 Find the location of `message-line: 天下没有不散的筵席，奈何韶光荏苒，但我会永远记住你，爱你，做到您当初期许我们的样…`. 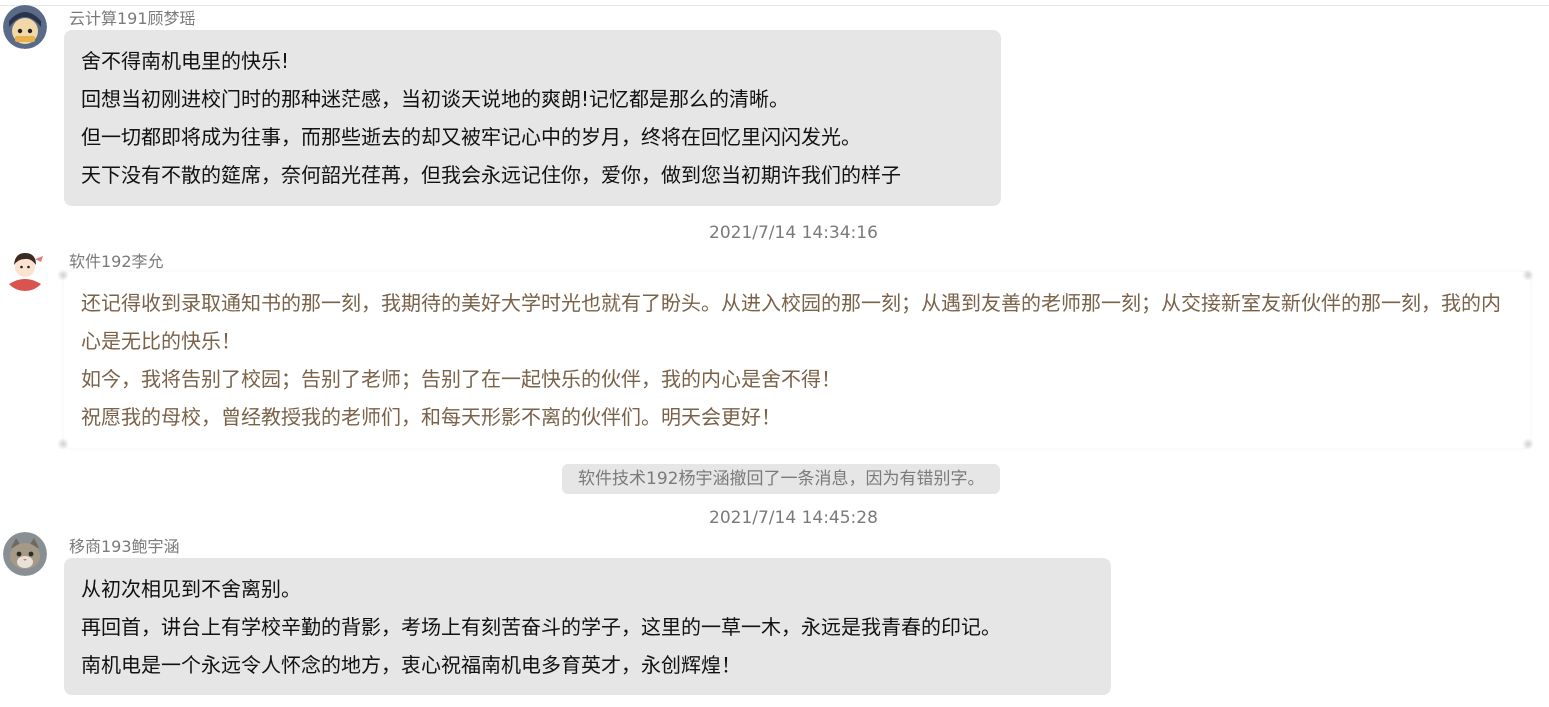

message-line: 天下没有不散的筵席，奈何韶光荏苒，但我会永远记住你，爱你，做到您当初期许我们的样… is located at coordinates (491, 175).